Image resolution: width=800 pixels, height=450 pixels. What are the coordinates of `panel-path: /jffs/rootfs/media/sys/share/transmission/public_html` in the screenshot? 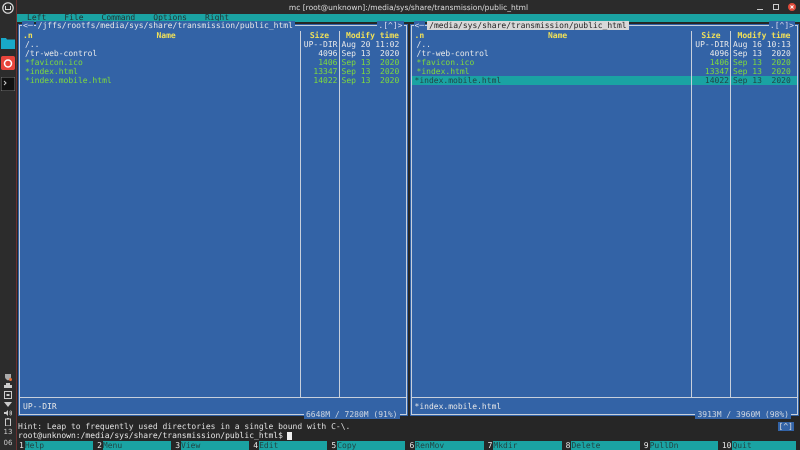 It's located at (165, 25).